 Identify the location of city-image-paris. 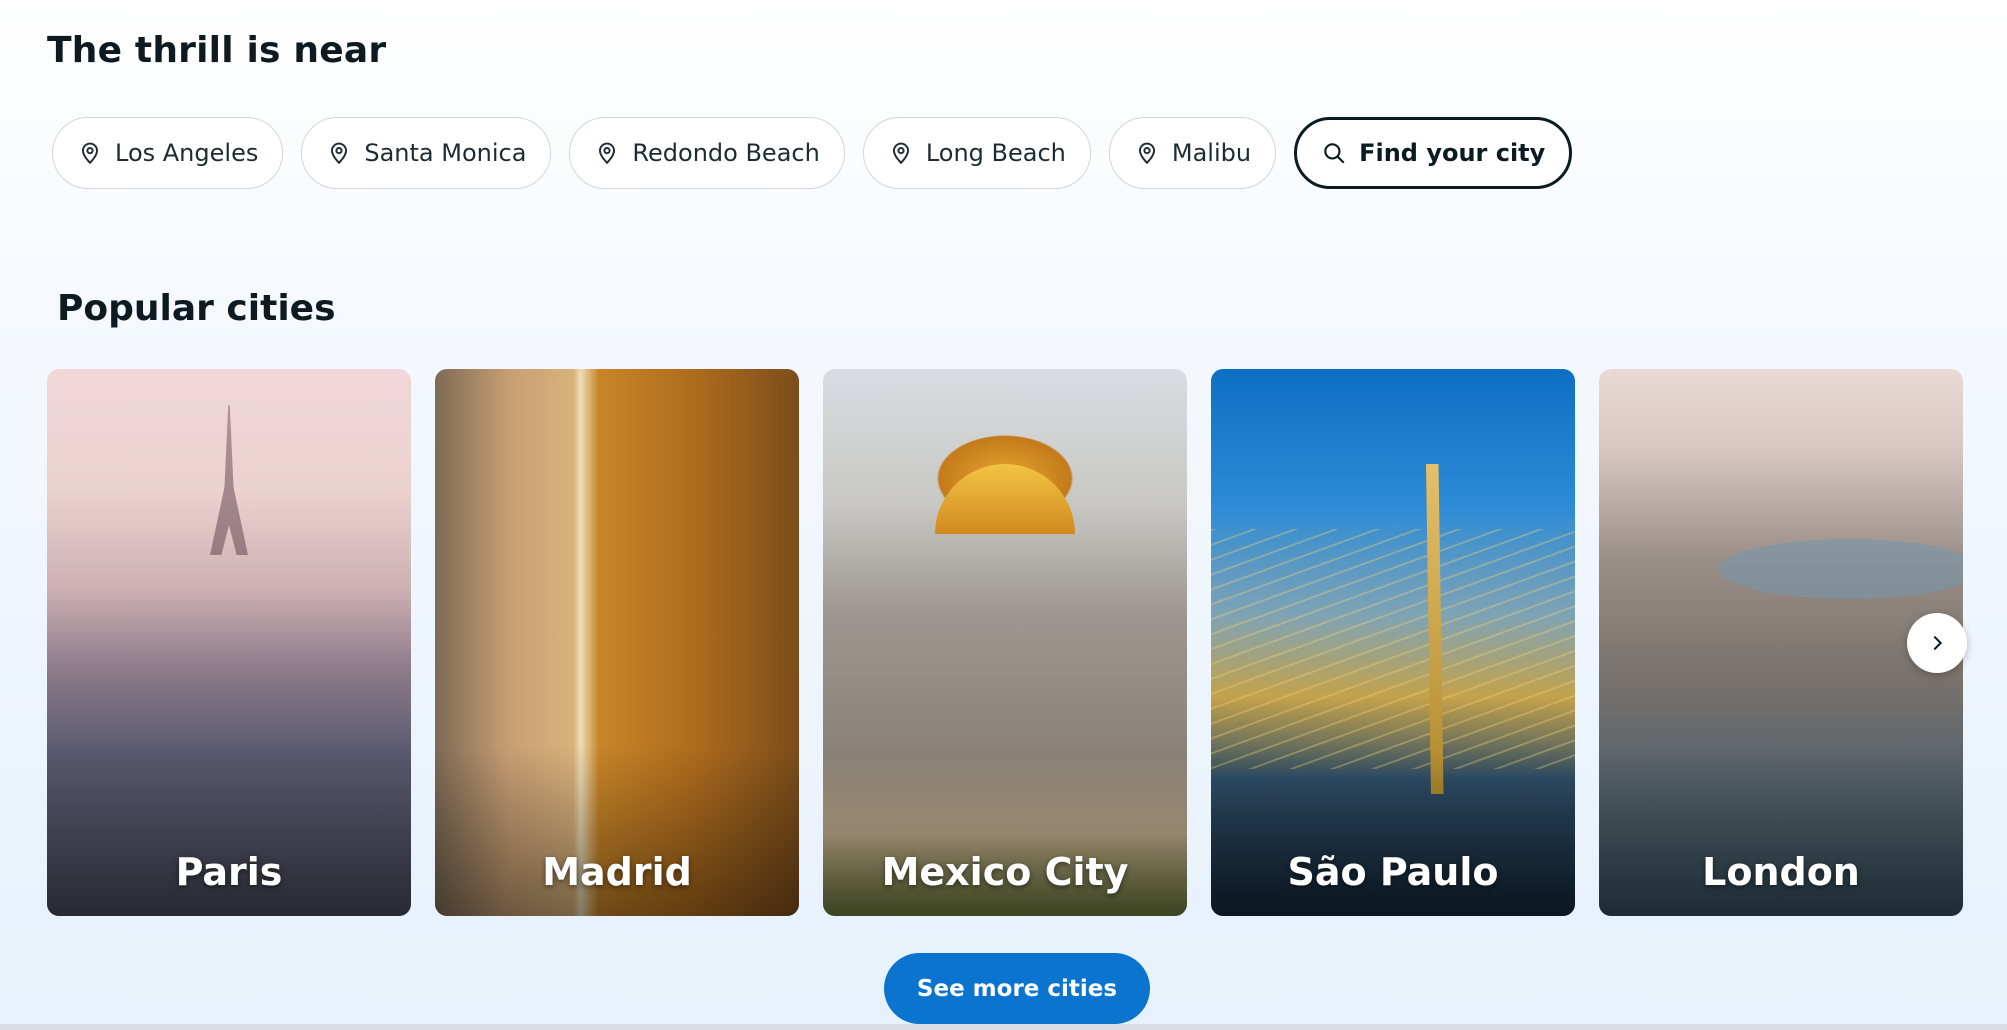
(229, 642).